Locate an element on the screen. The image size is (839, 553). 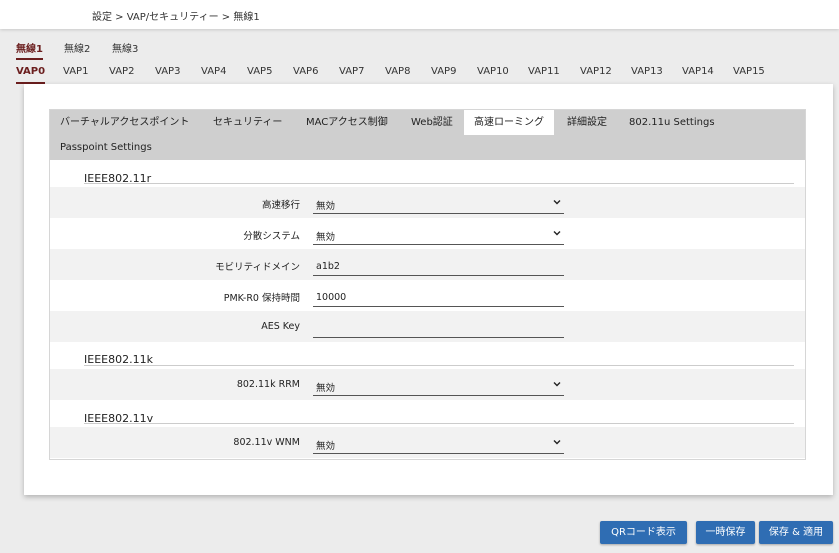
breadcrumb: 設定 > VAP/セキュリティー > 無線1 is located at coordinates (176, 17).